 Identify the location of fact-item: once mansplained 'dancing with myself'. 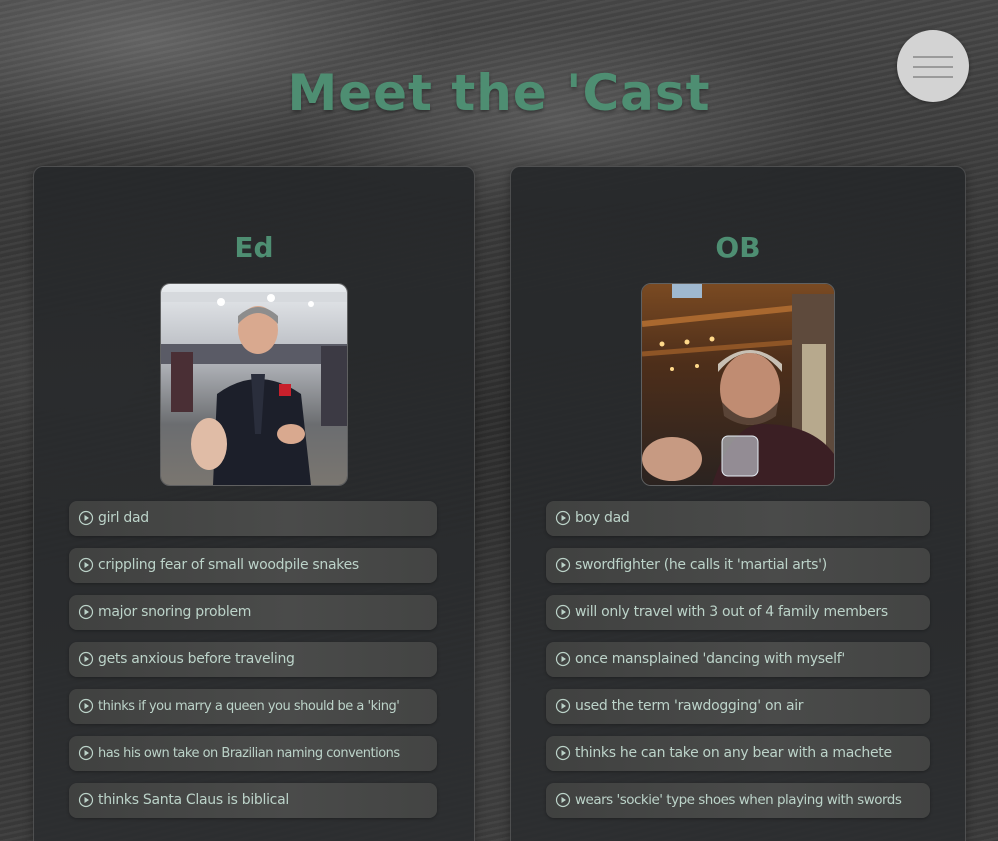
(738, 659).